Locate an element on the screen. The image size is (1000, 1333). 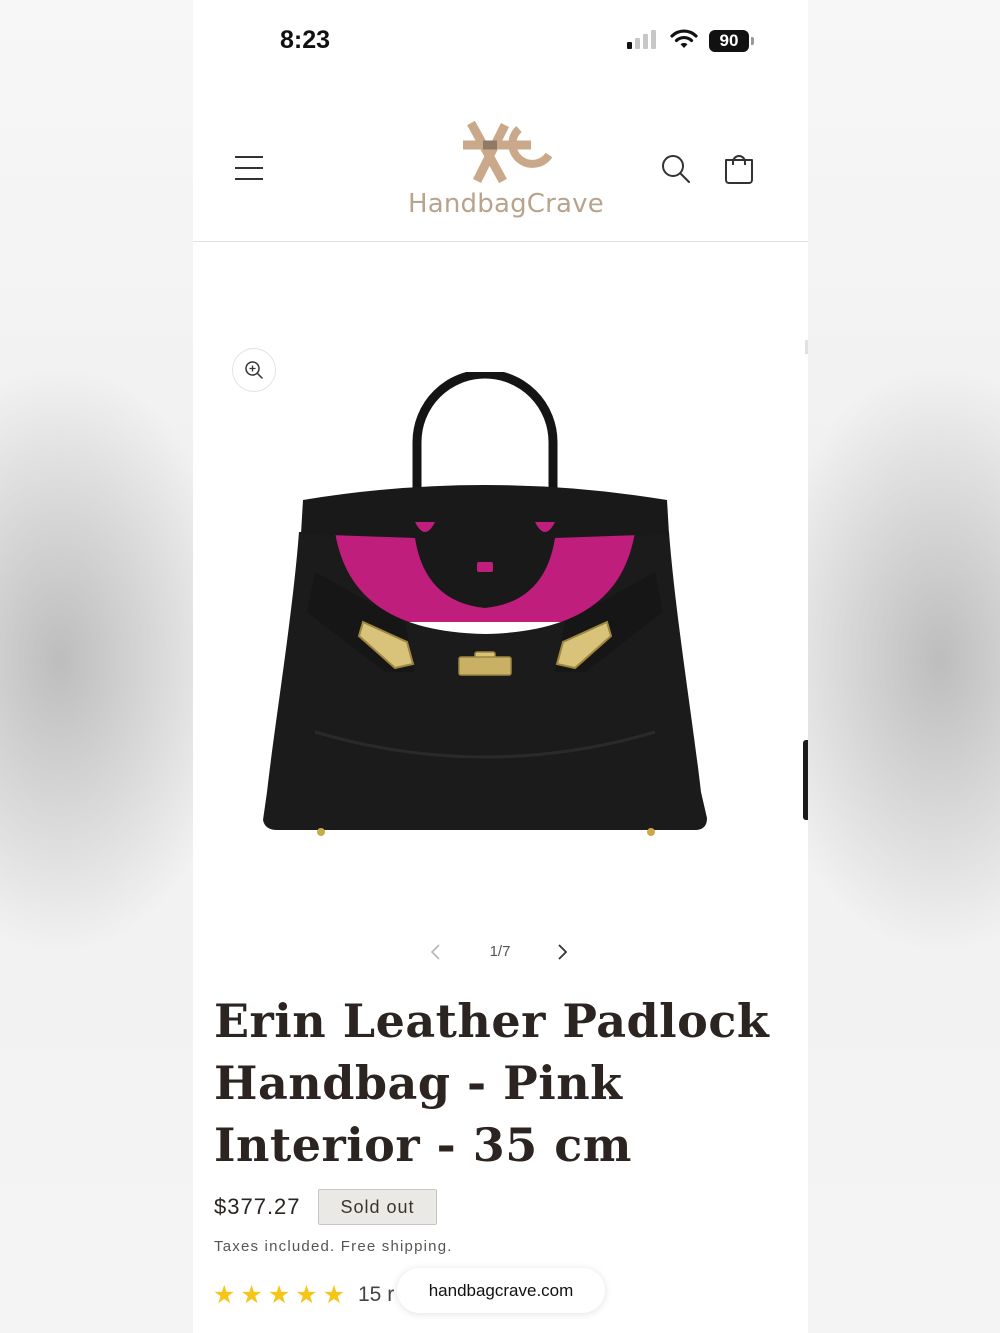
status-time: 8:23 is located at coordinates (305, 40).